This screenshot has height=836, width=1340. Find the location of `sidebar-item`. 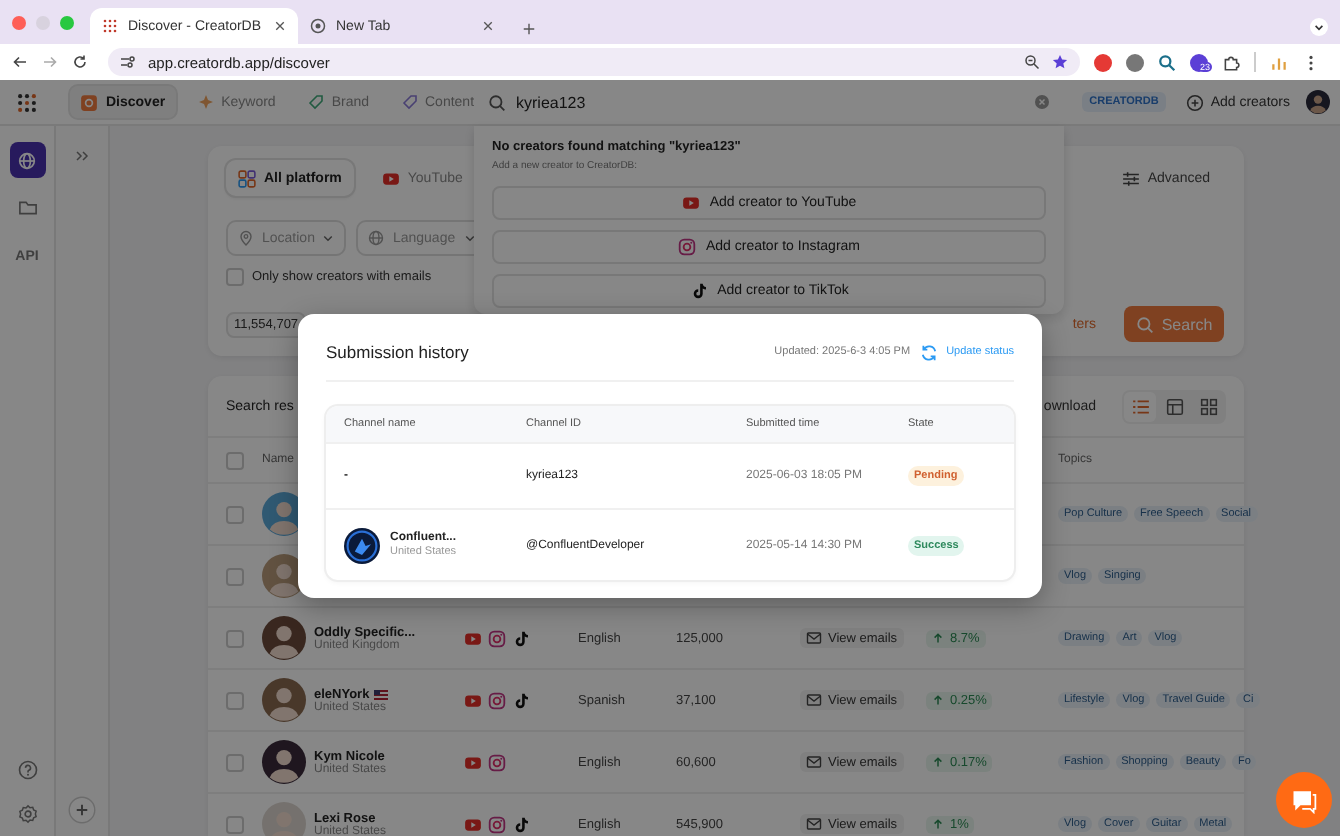

sidebar-item is located at coordinates (27, 160).